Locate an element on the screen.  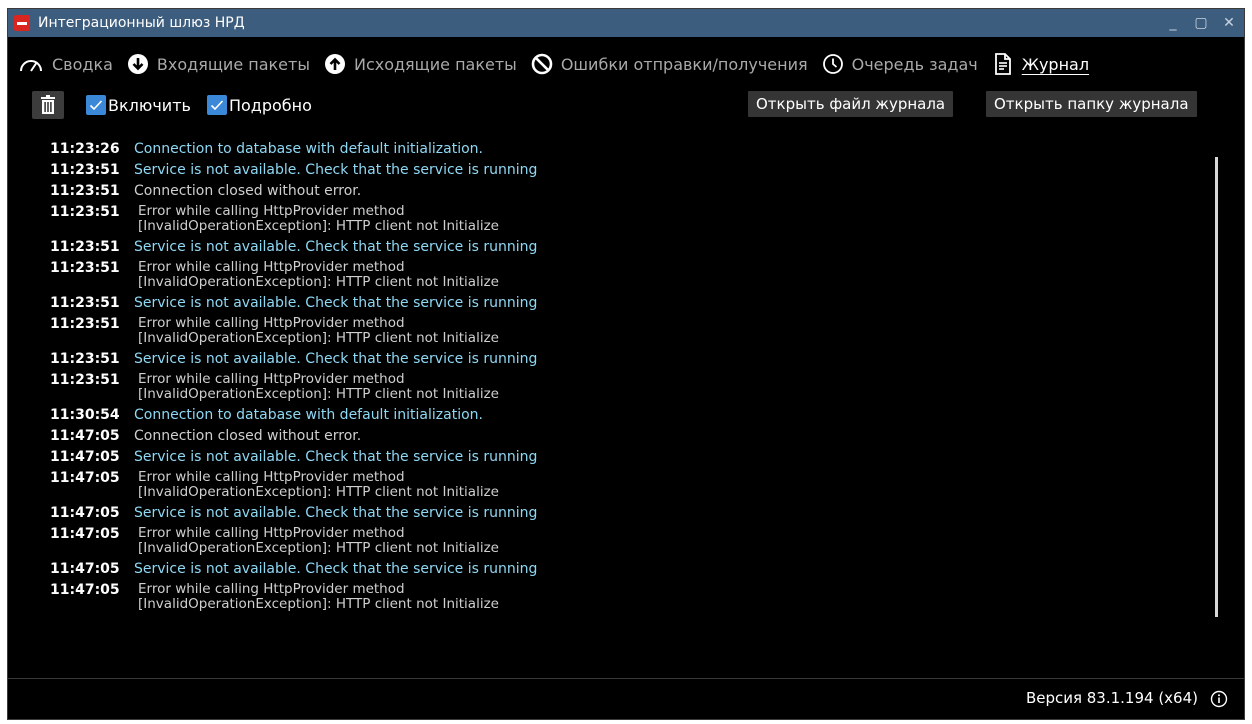
tab-label: Журнал is located at coordinates (1055, 64).